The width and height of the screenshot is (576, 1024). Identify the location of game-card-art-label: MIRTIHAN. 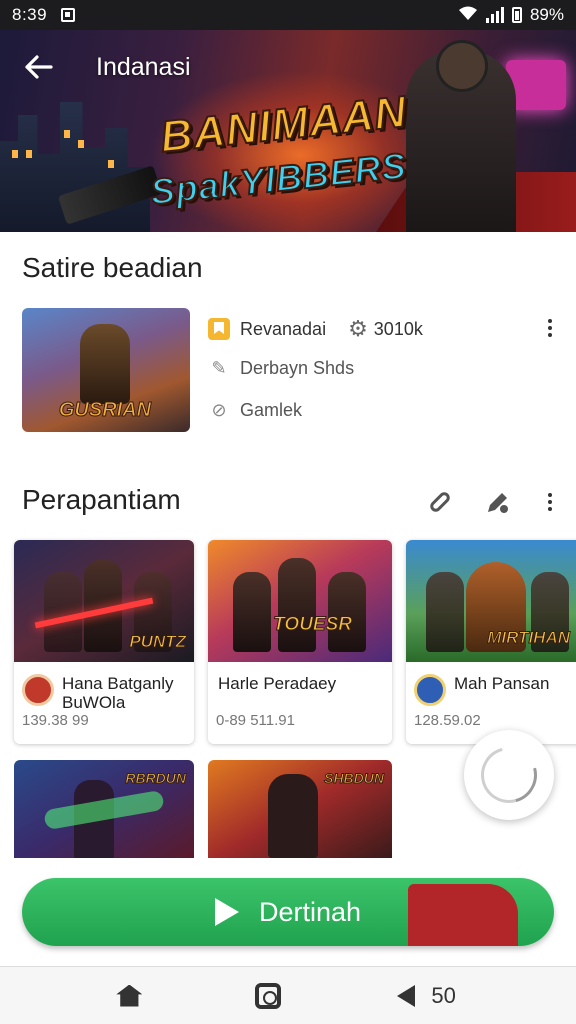
(529, 638).